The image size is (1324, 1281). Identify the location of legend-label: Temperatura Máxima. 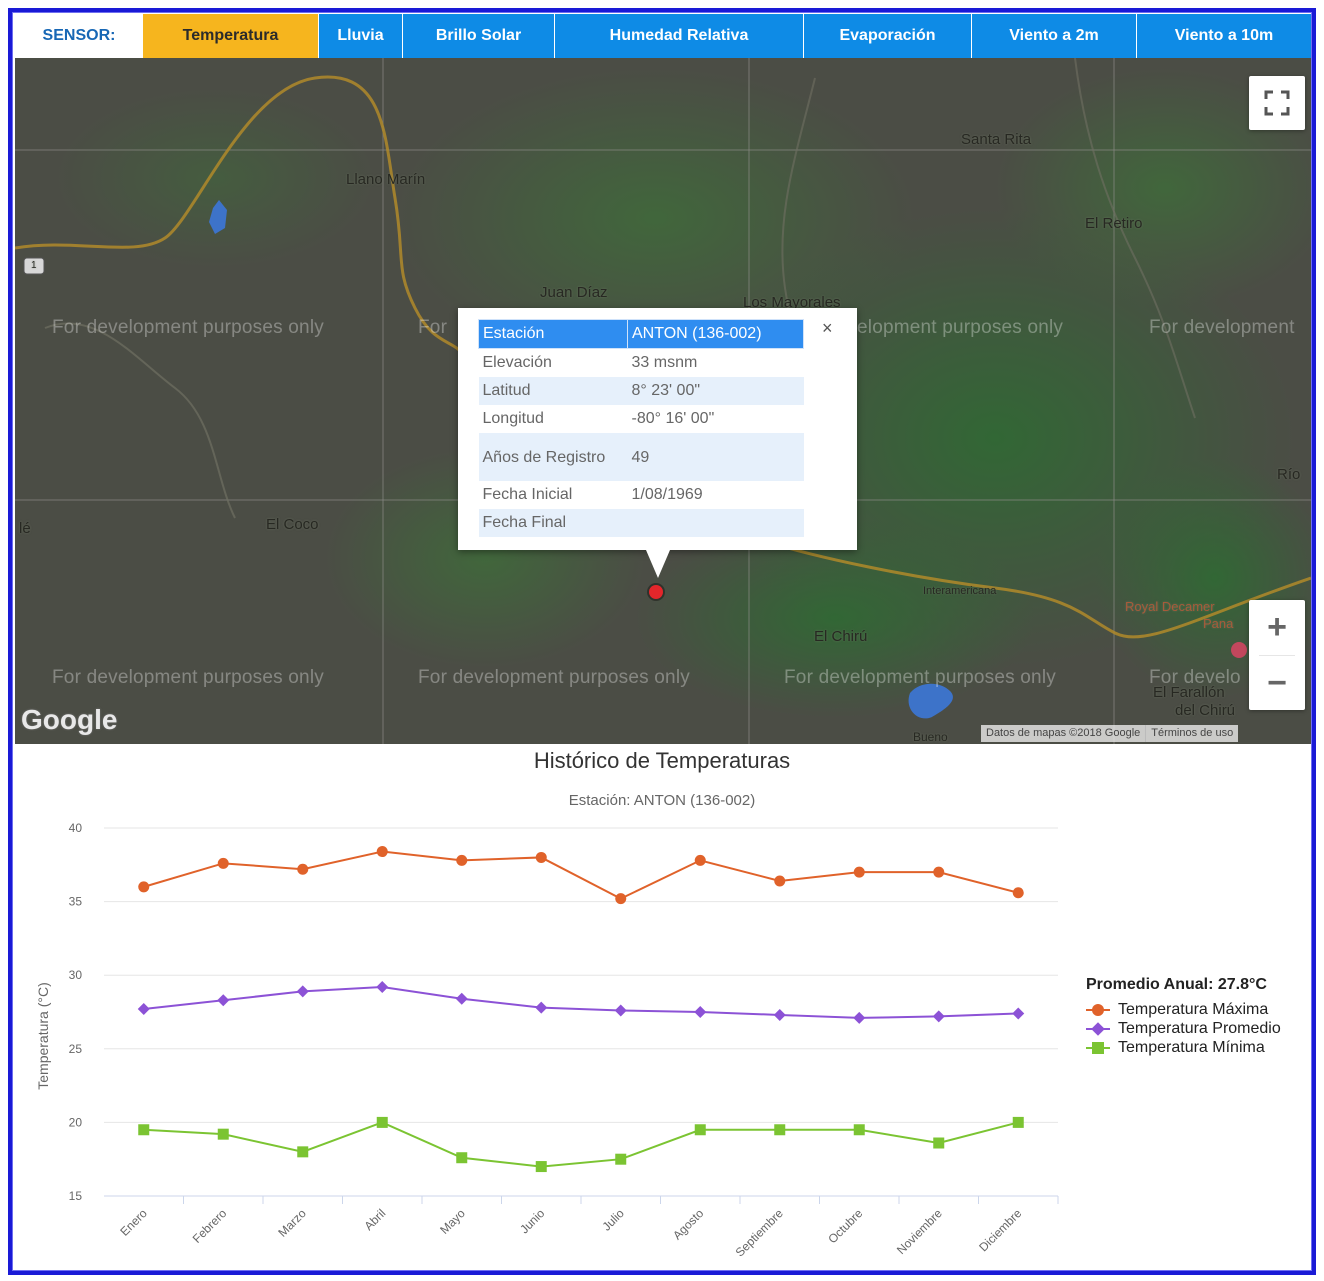
(1193, 1009).